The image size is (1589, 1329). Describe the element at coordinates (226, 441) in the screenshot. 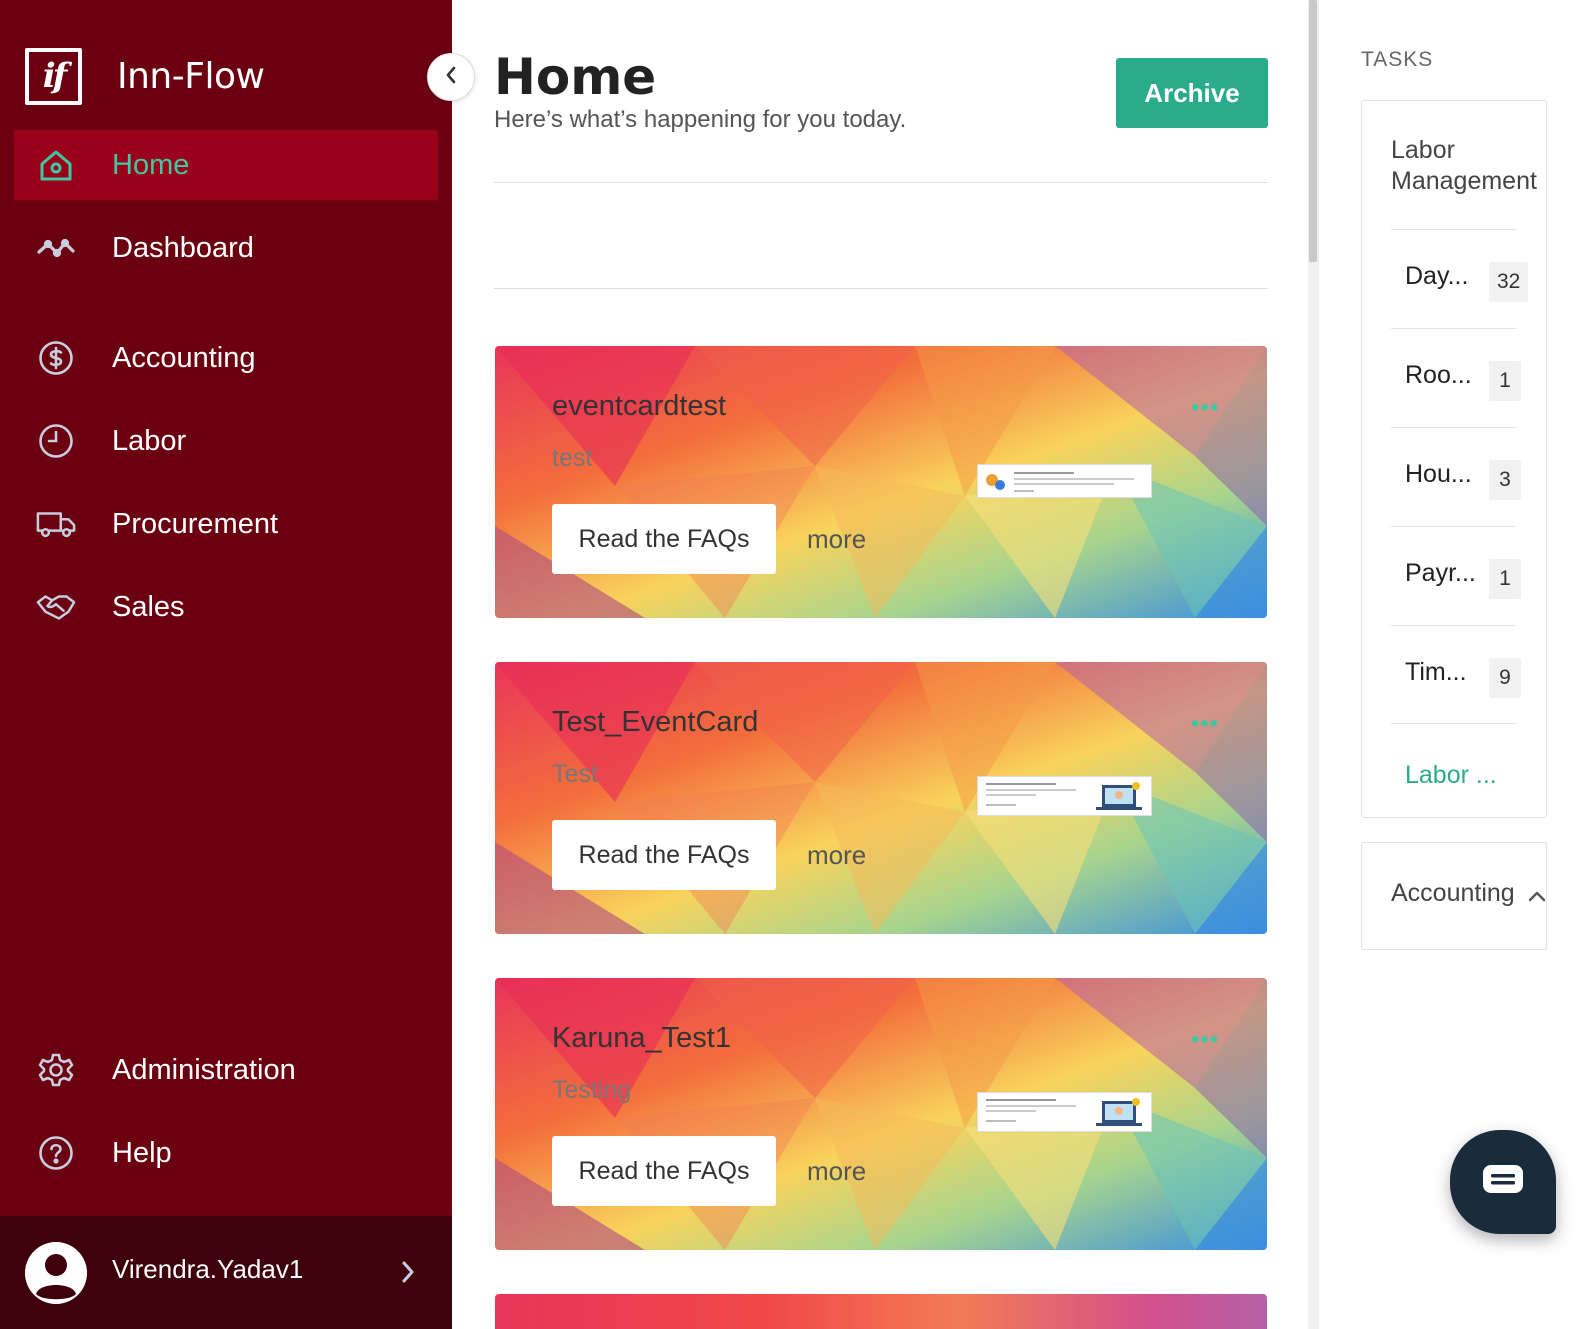

I see `nav-item-labor: Labor` at that location.